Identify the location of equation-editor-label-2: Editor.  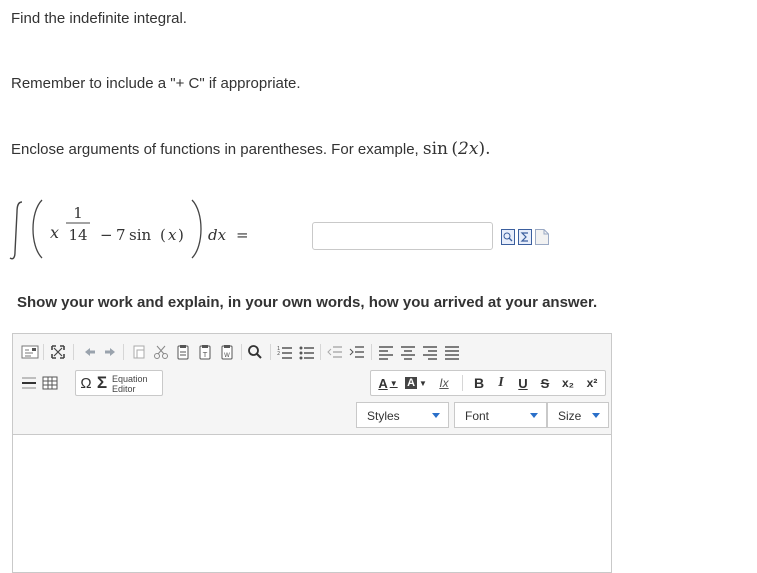
(124, 389).